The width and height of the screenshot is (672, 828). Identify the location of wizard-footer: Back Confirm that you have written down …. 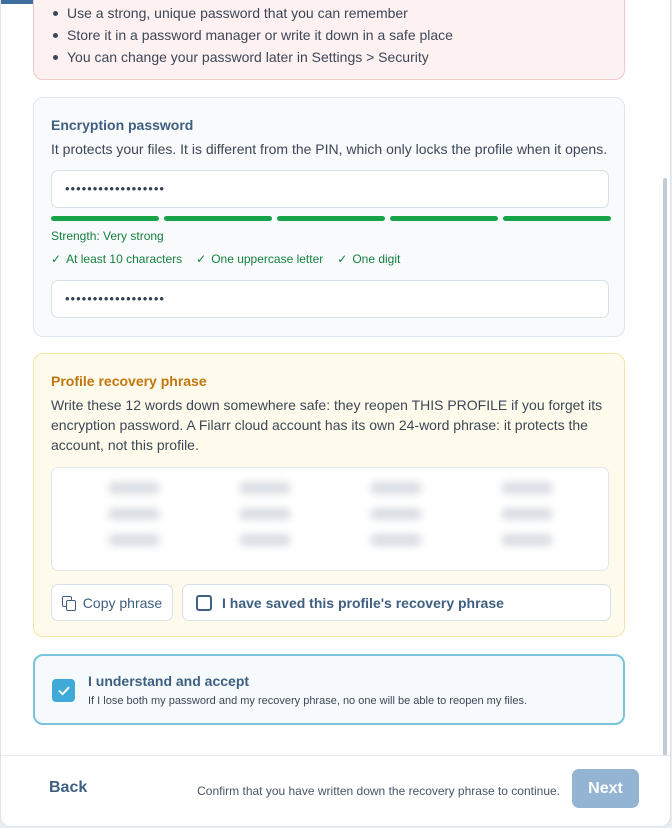
(335, 790).